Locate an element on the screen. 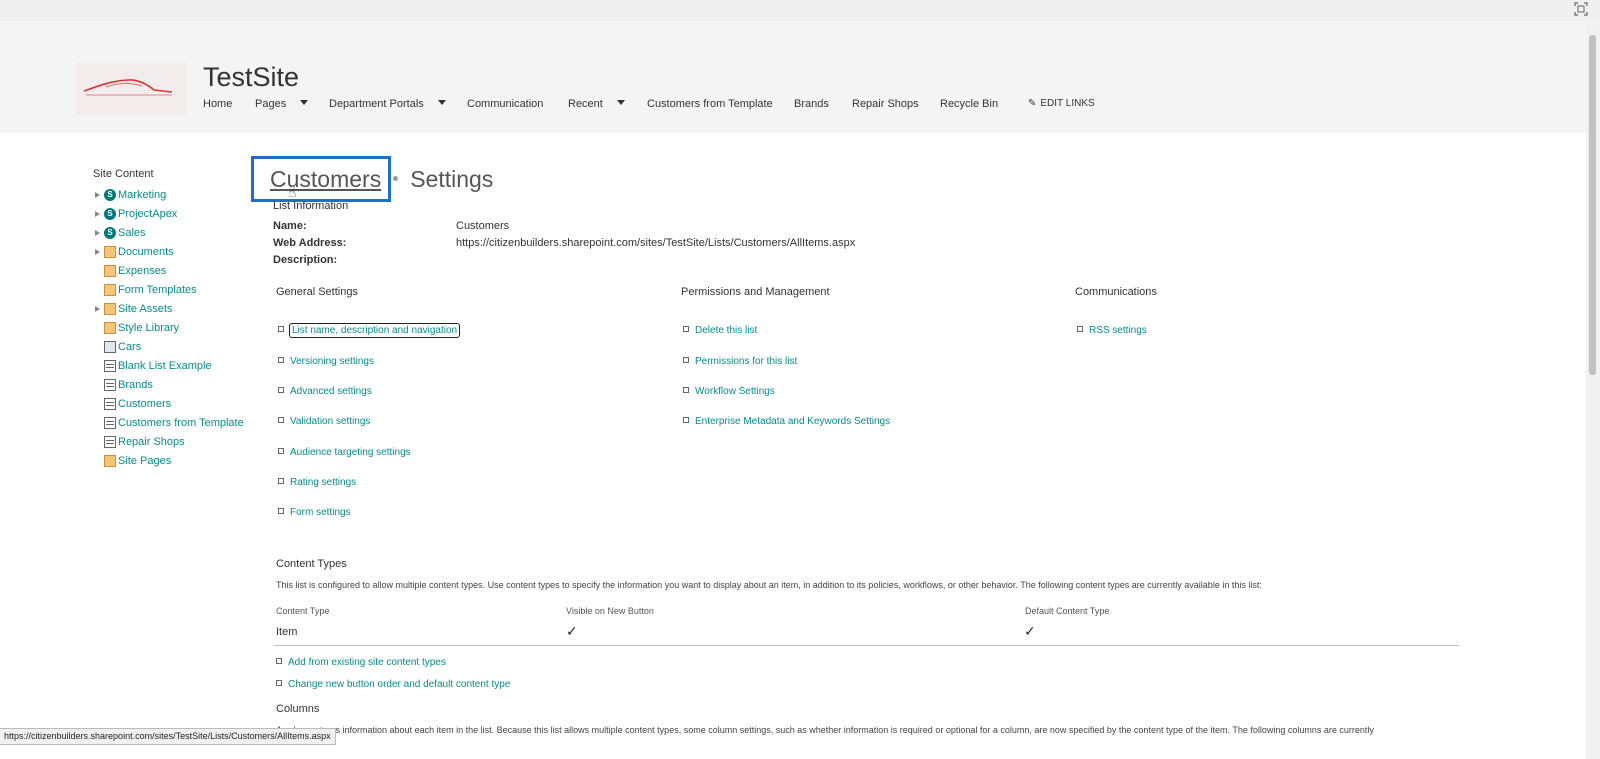 This screenshot has width=1600, height=759. sidebar-item-label: Customers from Template is located at coordinates (181, 423).